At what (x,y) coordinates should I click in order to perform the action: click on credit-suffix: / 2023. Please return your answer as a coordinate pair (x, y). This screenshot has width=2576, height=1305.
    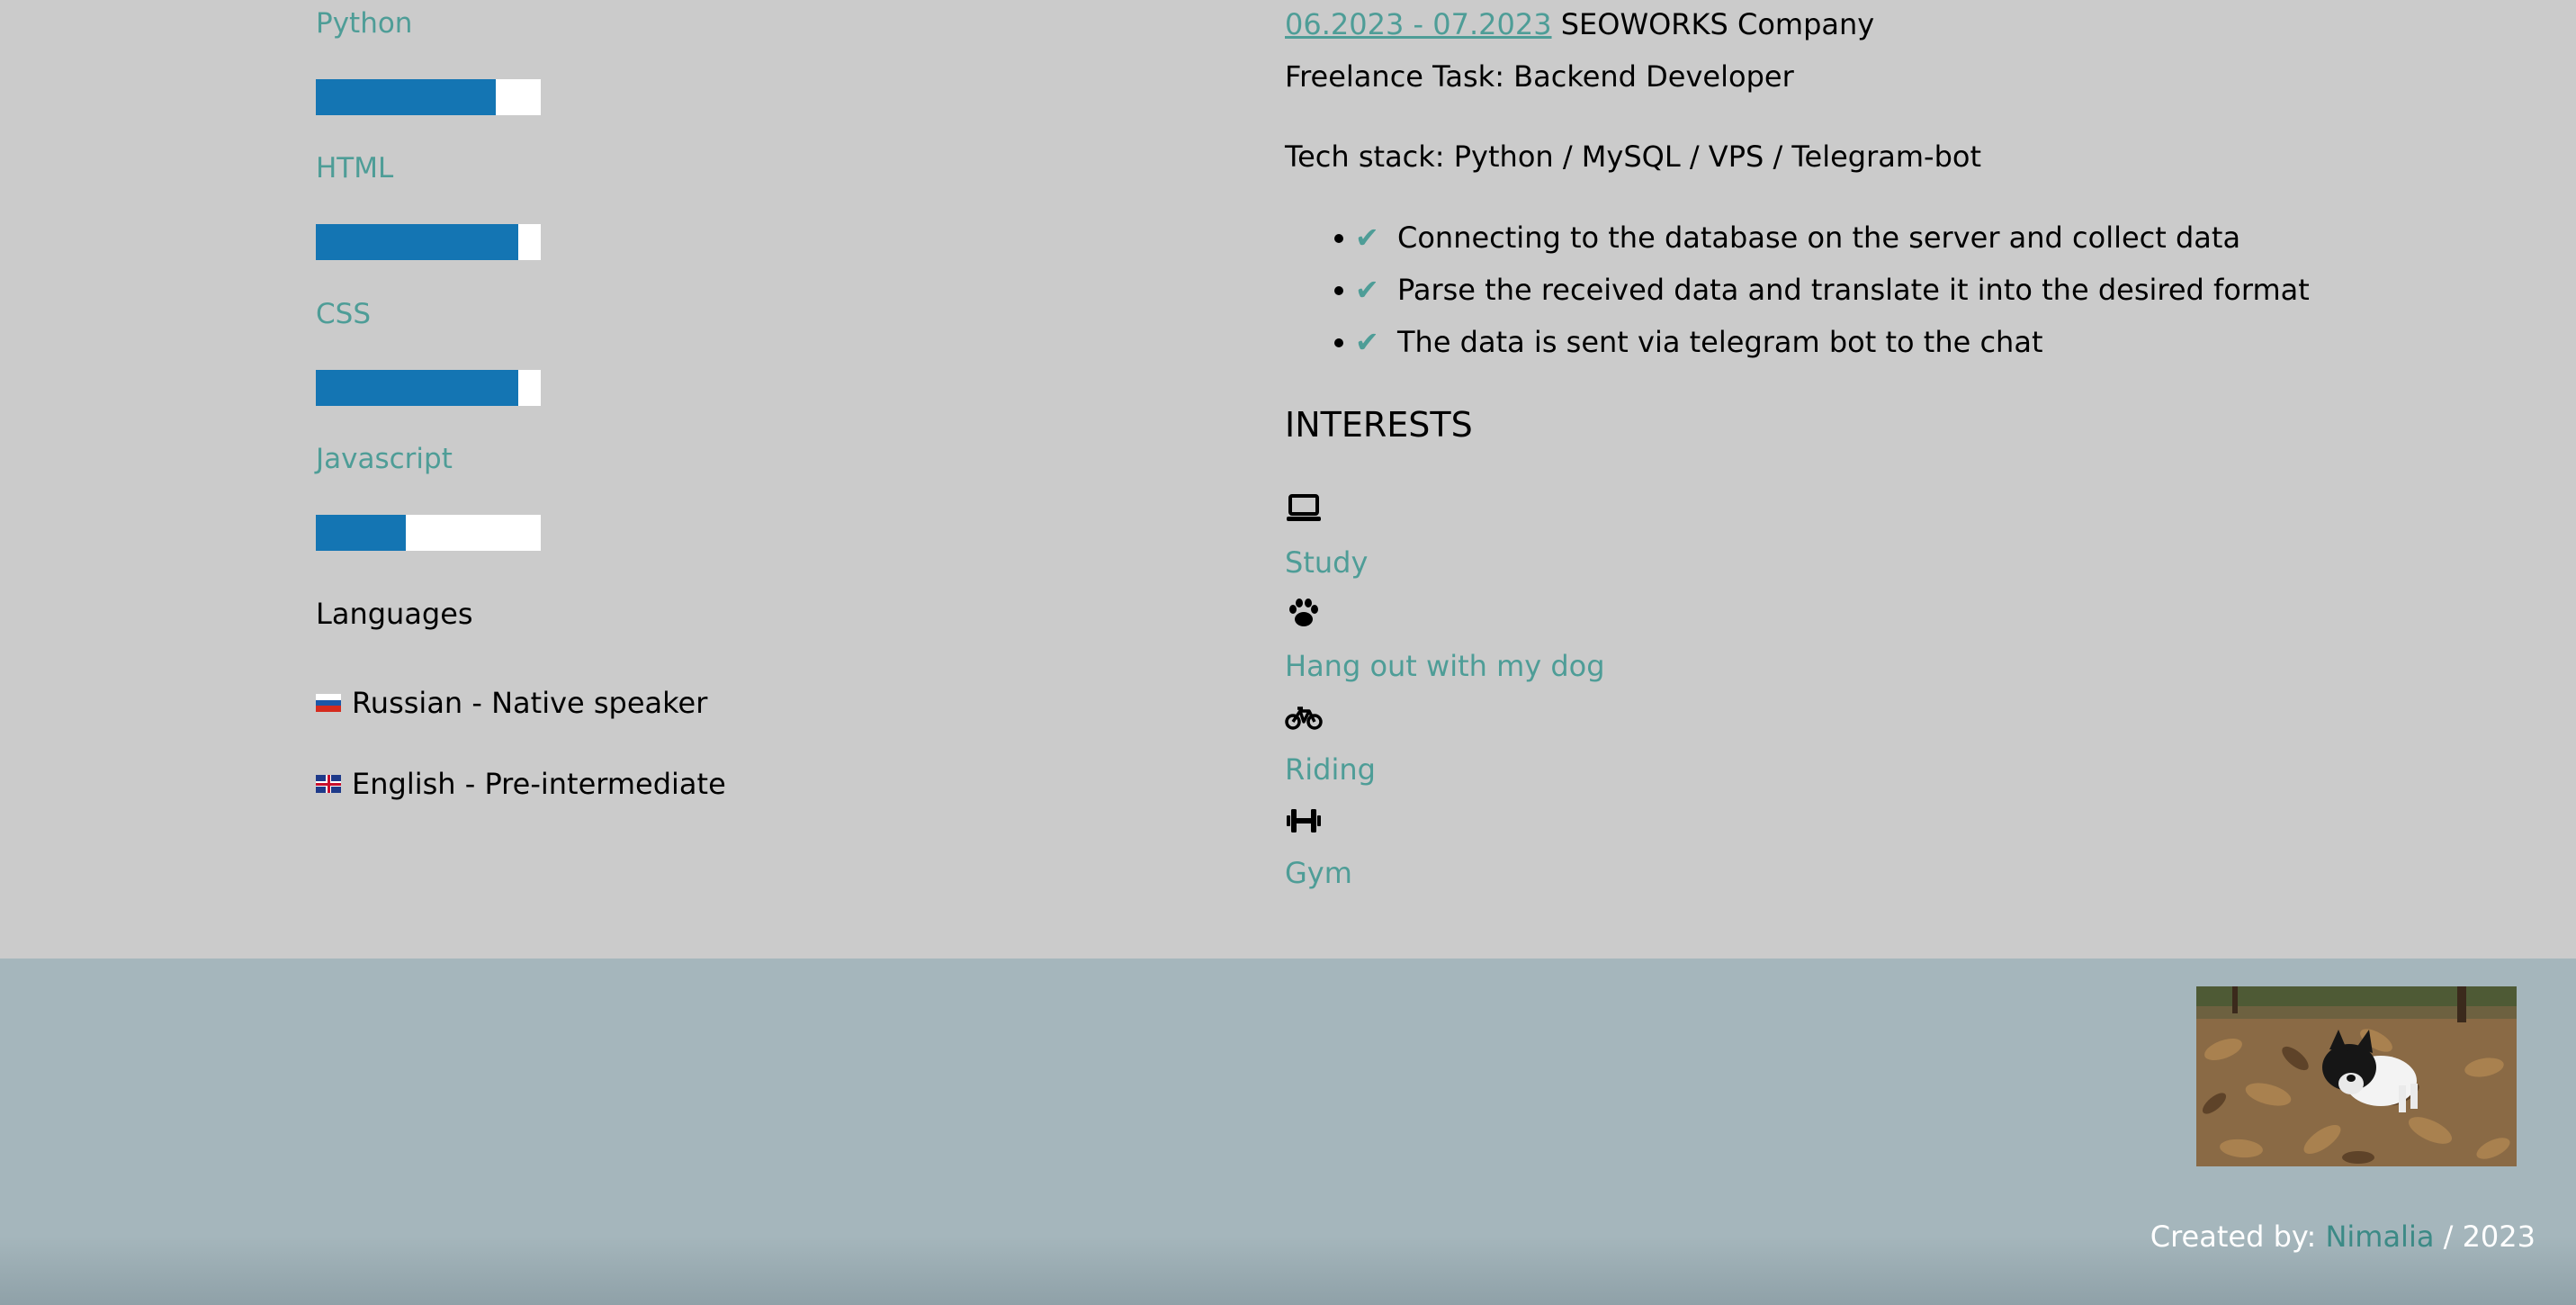
    Looking at the image, I should click on (2489, 1237).